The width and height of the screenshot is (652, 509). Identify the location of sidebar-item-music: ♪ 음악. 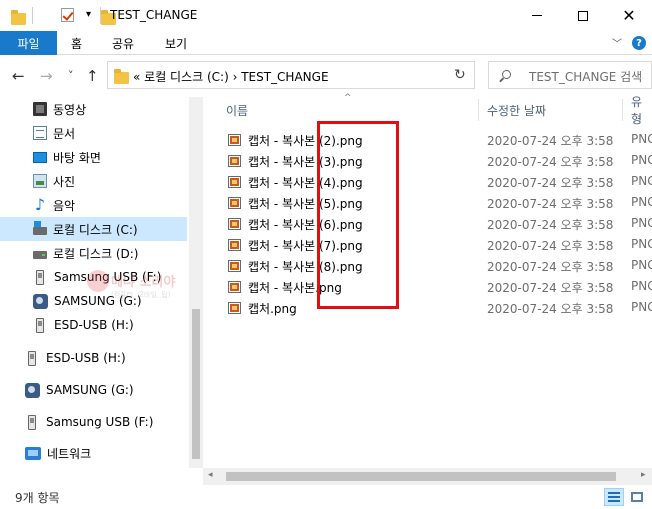
(54, 205).